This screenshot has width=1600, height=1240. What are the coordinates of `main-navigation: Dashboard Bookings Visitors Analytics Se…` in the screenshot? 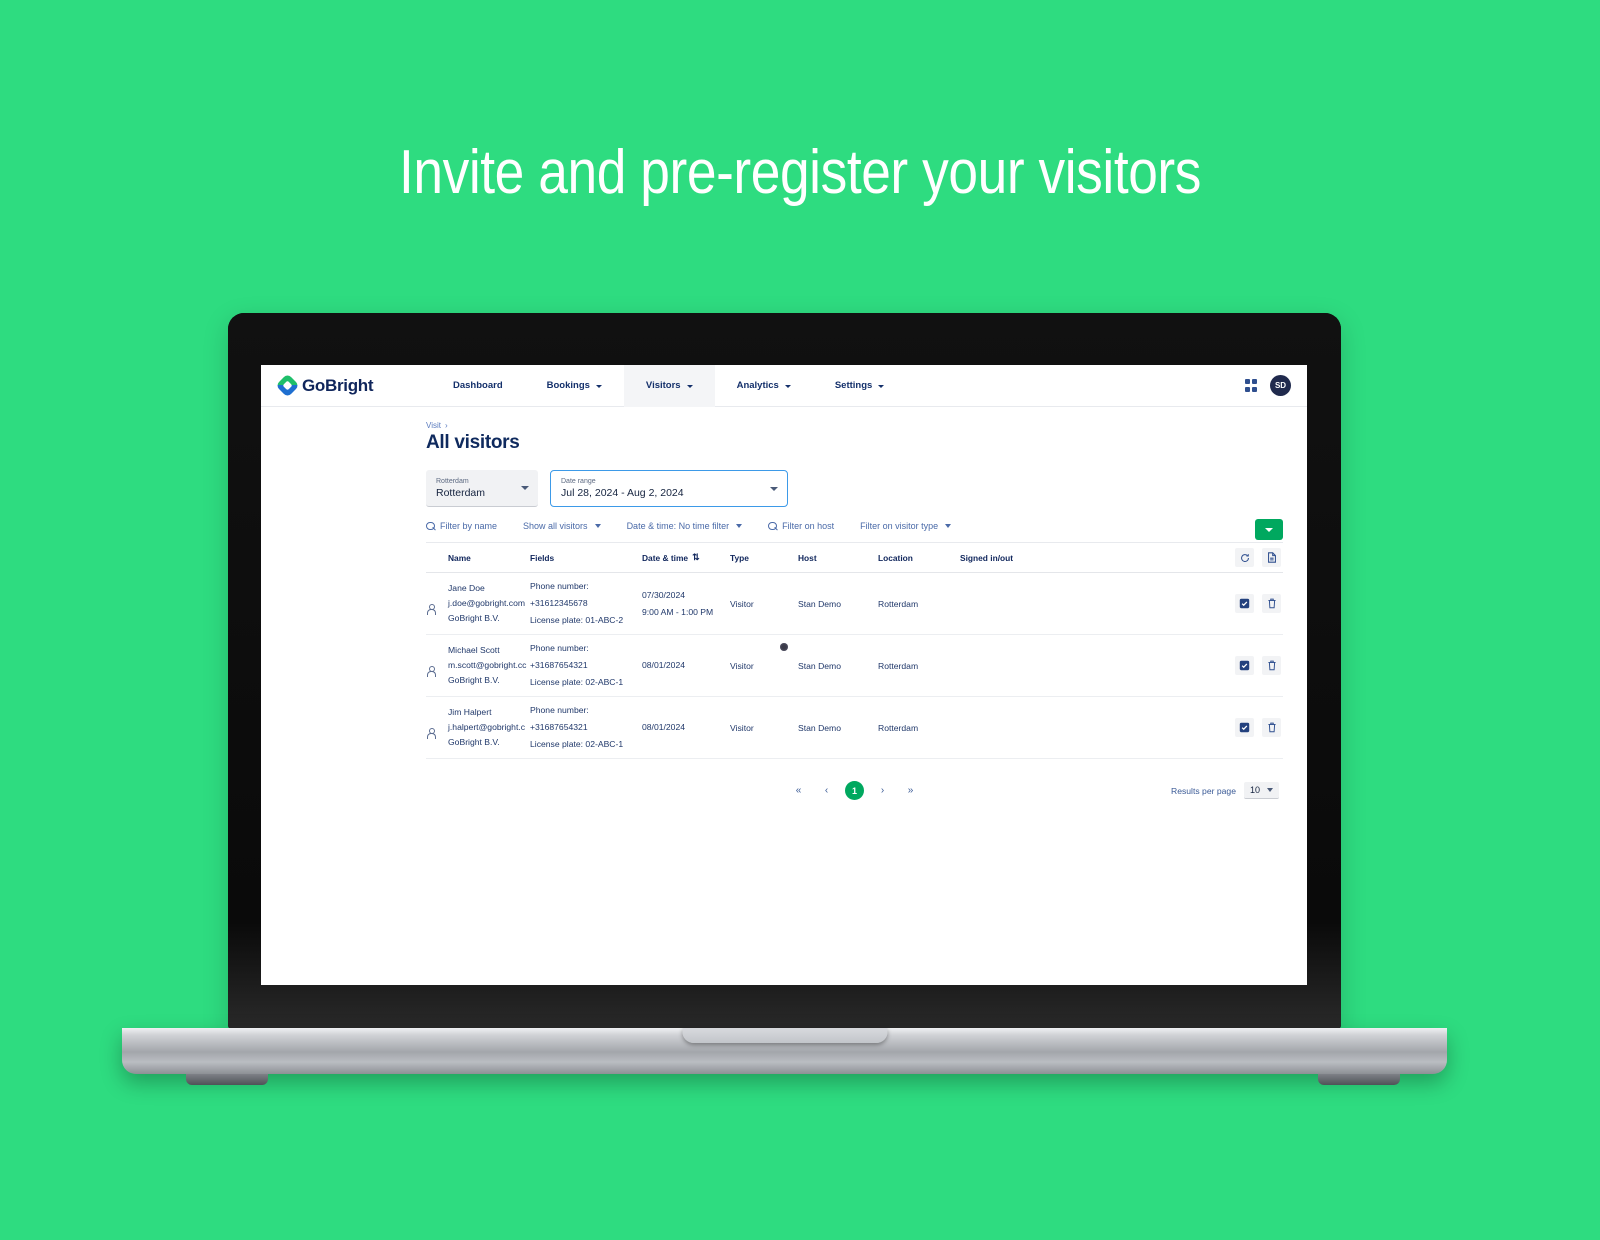 It's located at (842, 386).